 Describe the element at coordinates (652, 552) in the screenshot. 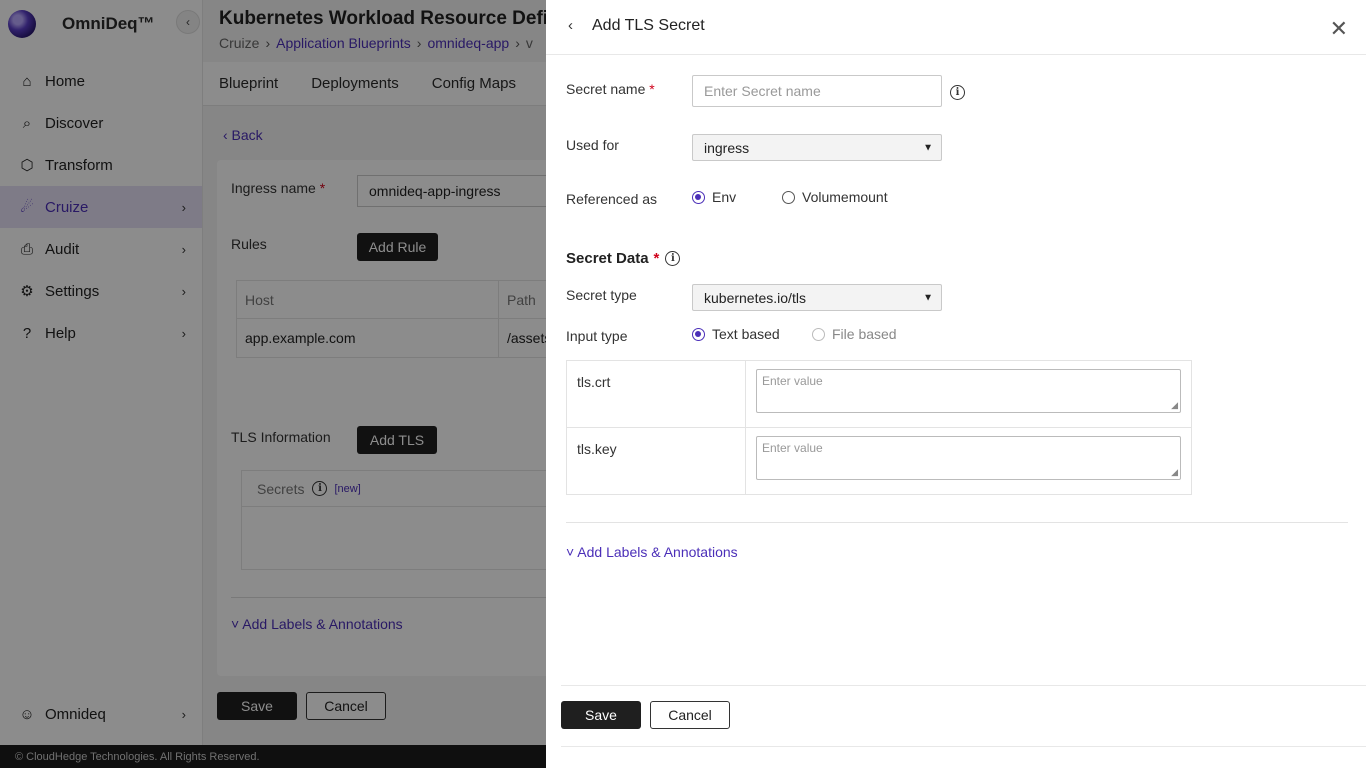

I see `add-labels-annotations-link: ˅ Add Labels & Annotations` at that location.